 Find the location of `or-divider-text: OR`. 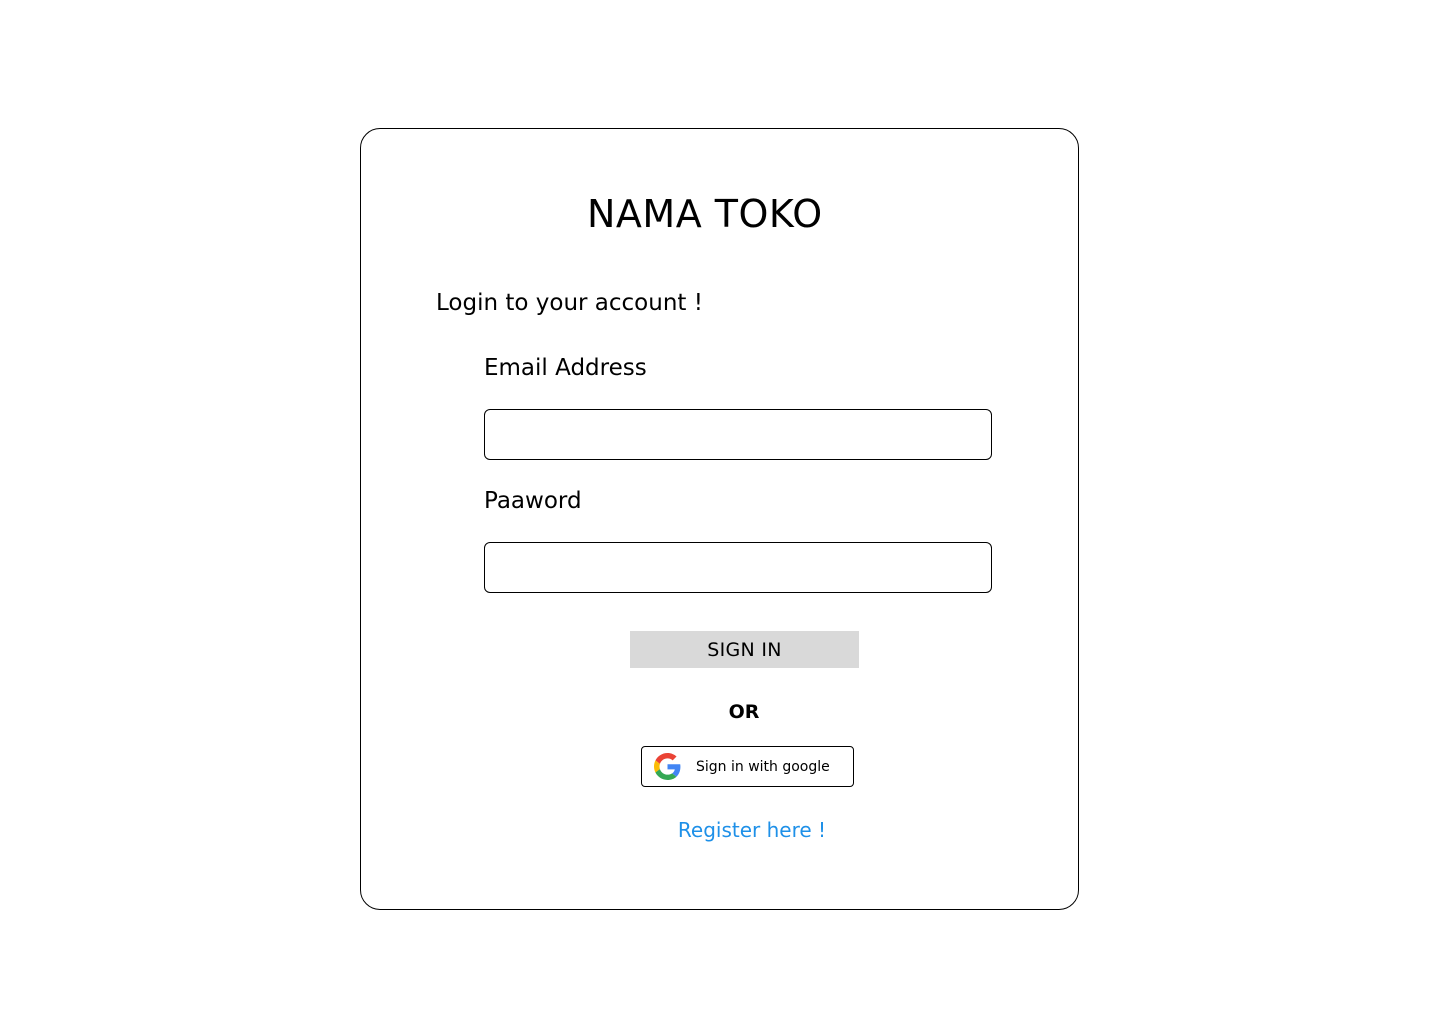

or-divider-text: OR is located at coordinates (744, 712).